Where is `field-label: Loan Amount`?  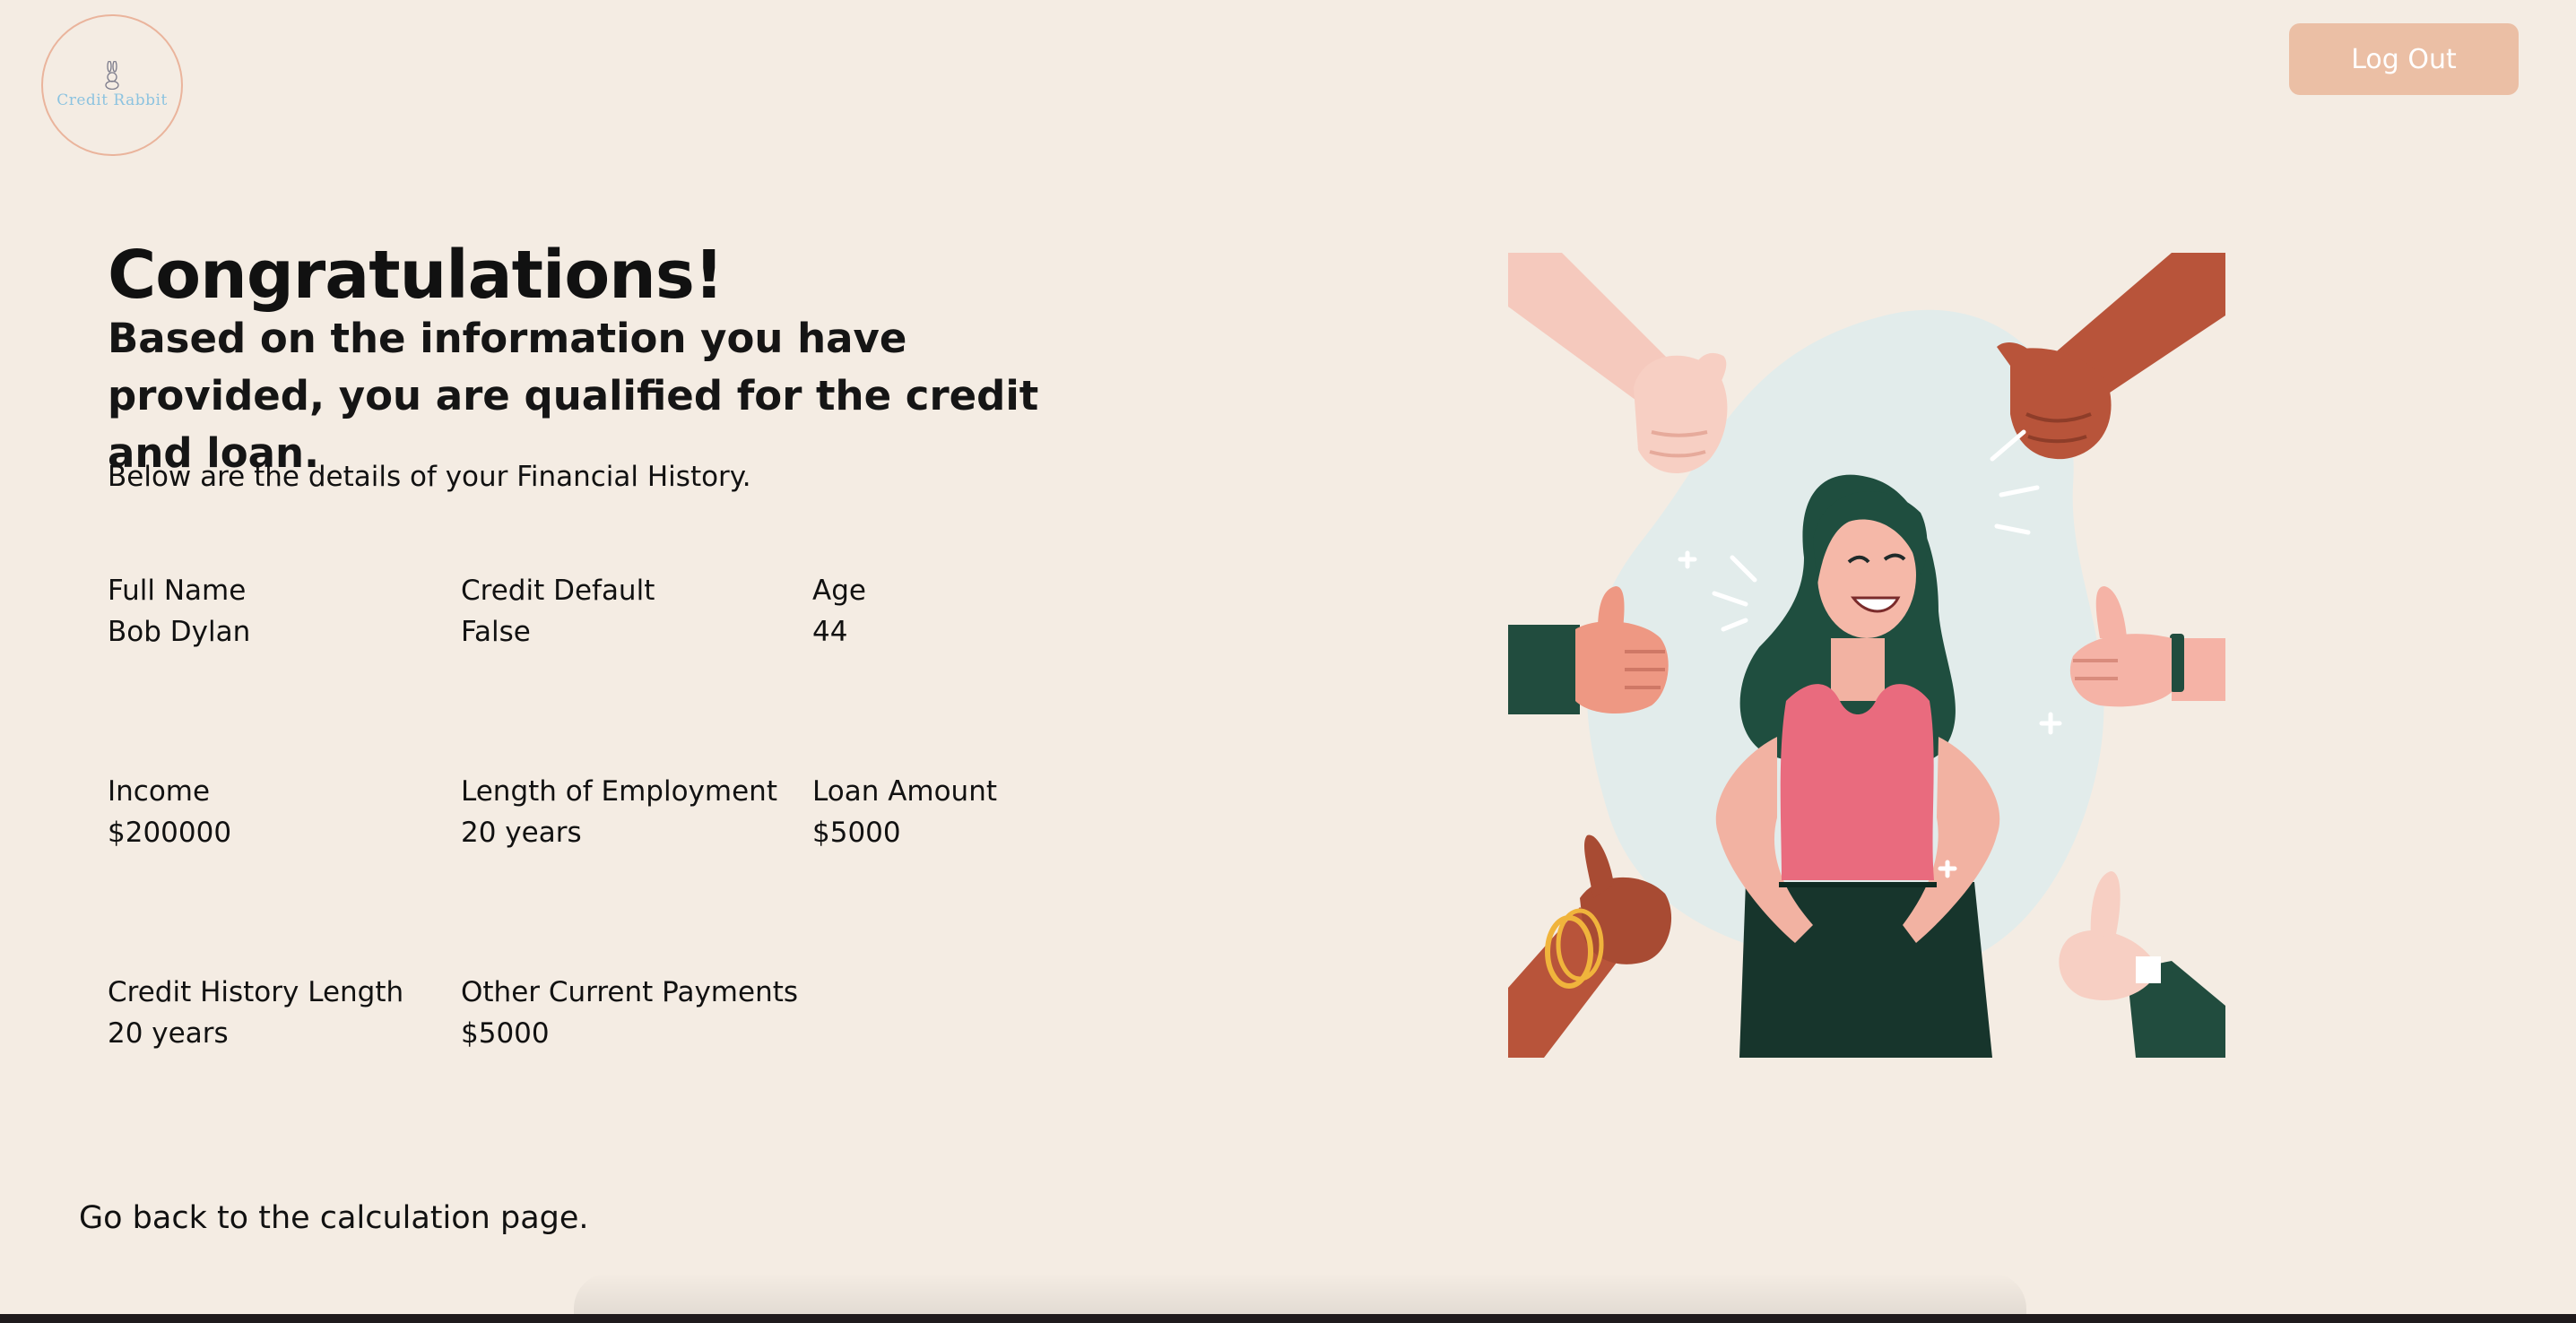
field-label: Loan Amount is located at coordinates (905, 791).